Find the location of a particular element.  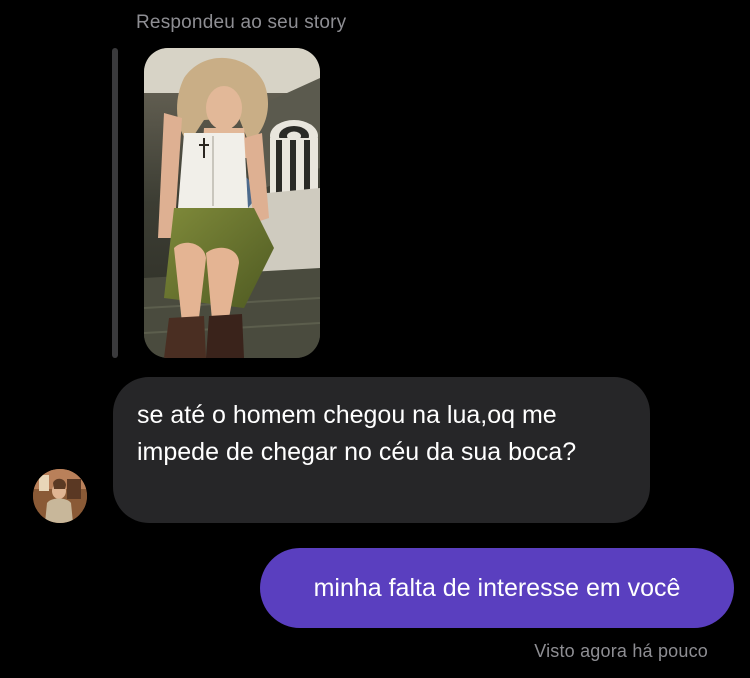

story-thumbnail is located at coordinates (232, 203).